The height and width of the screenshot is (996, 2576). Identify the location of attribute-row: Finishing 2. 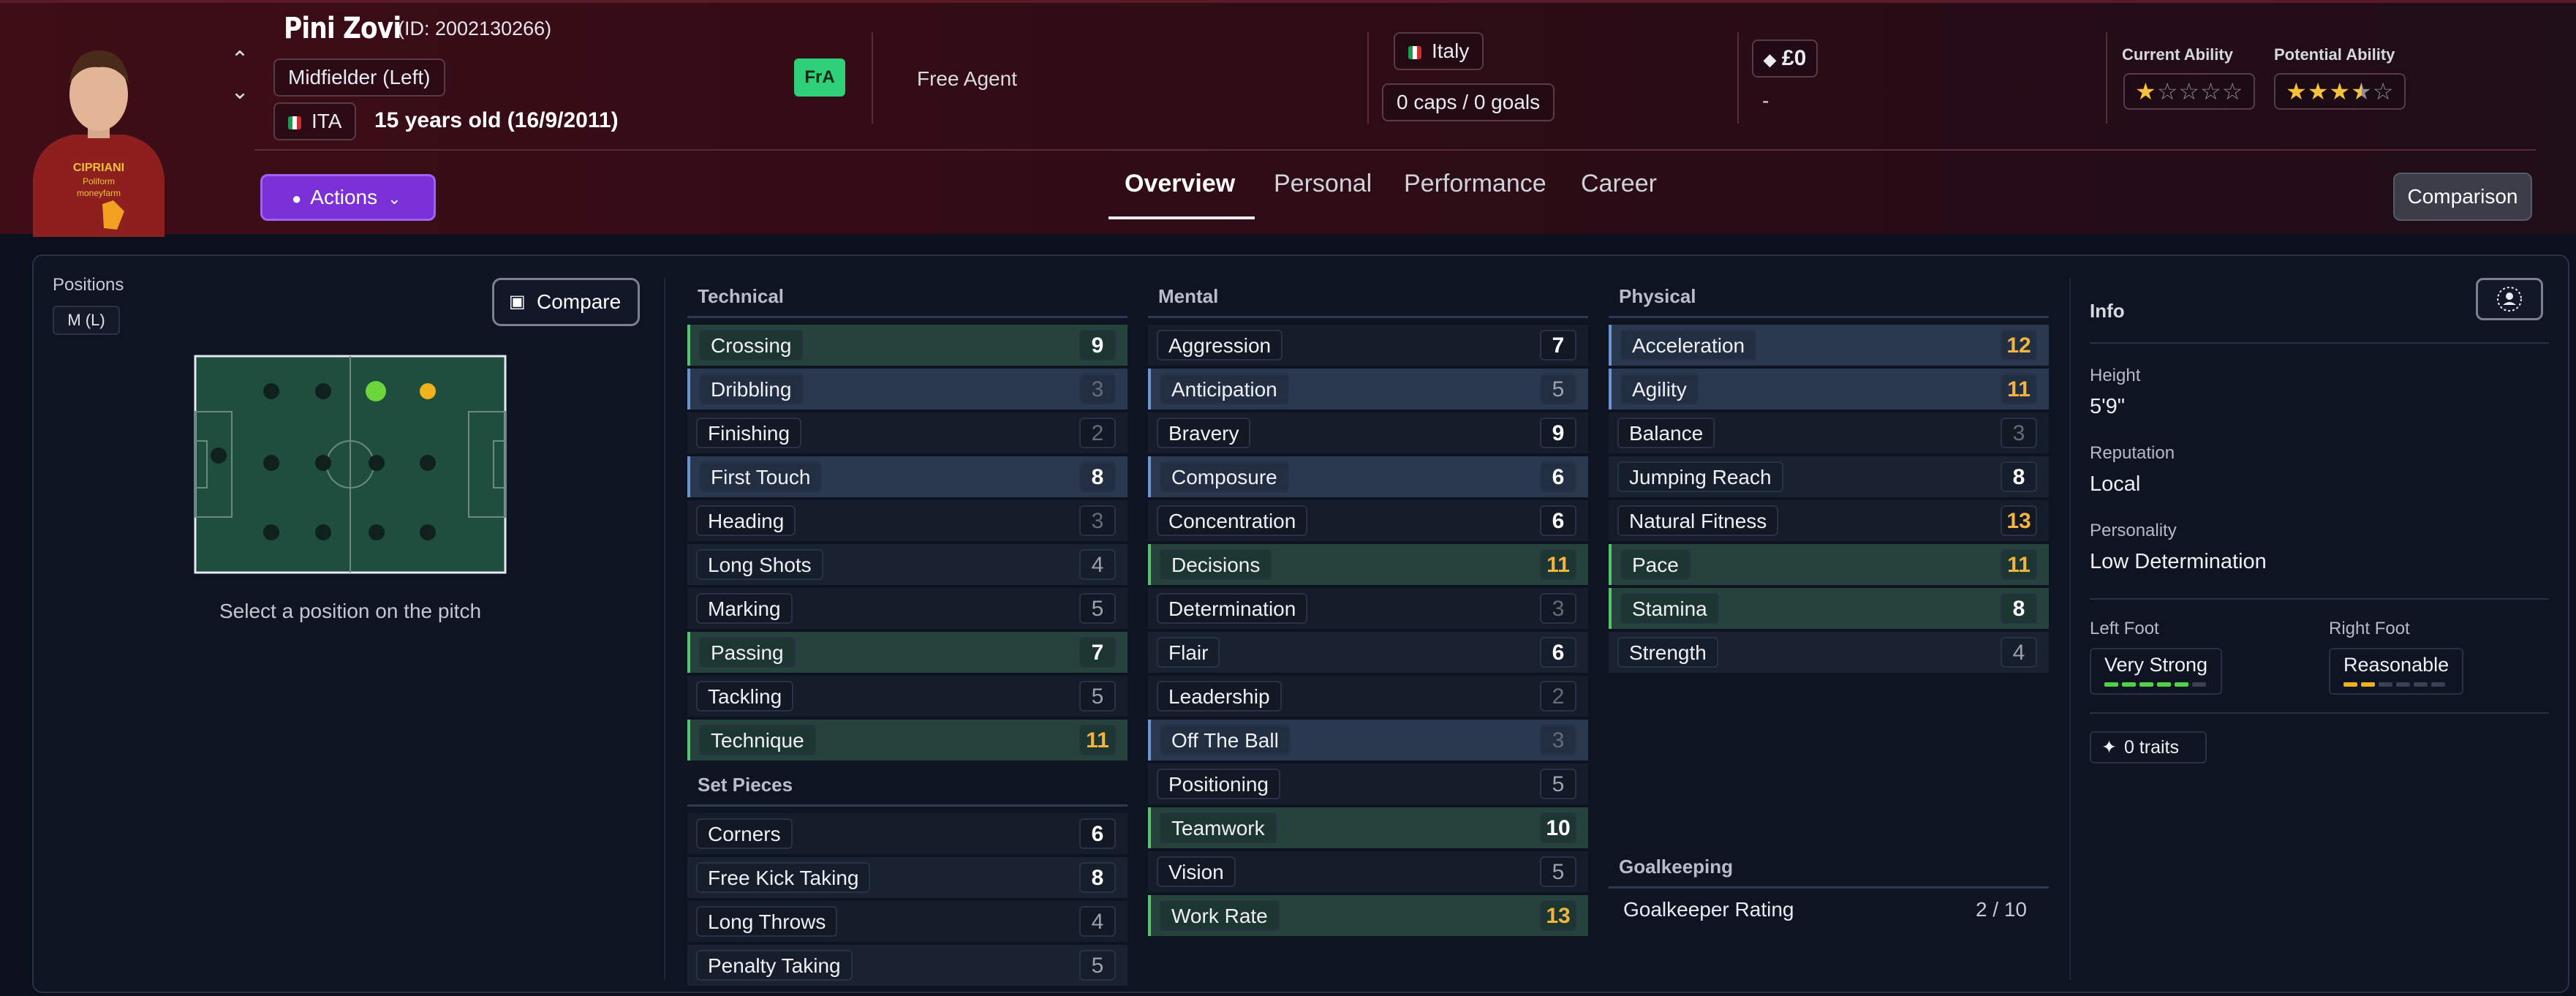
(907, 432).